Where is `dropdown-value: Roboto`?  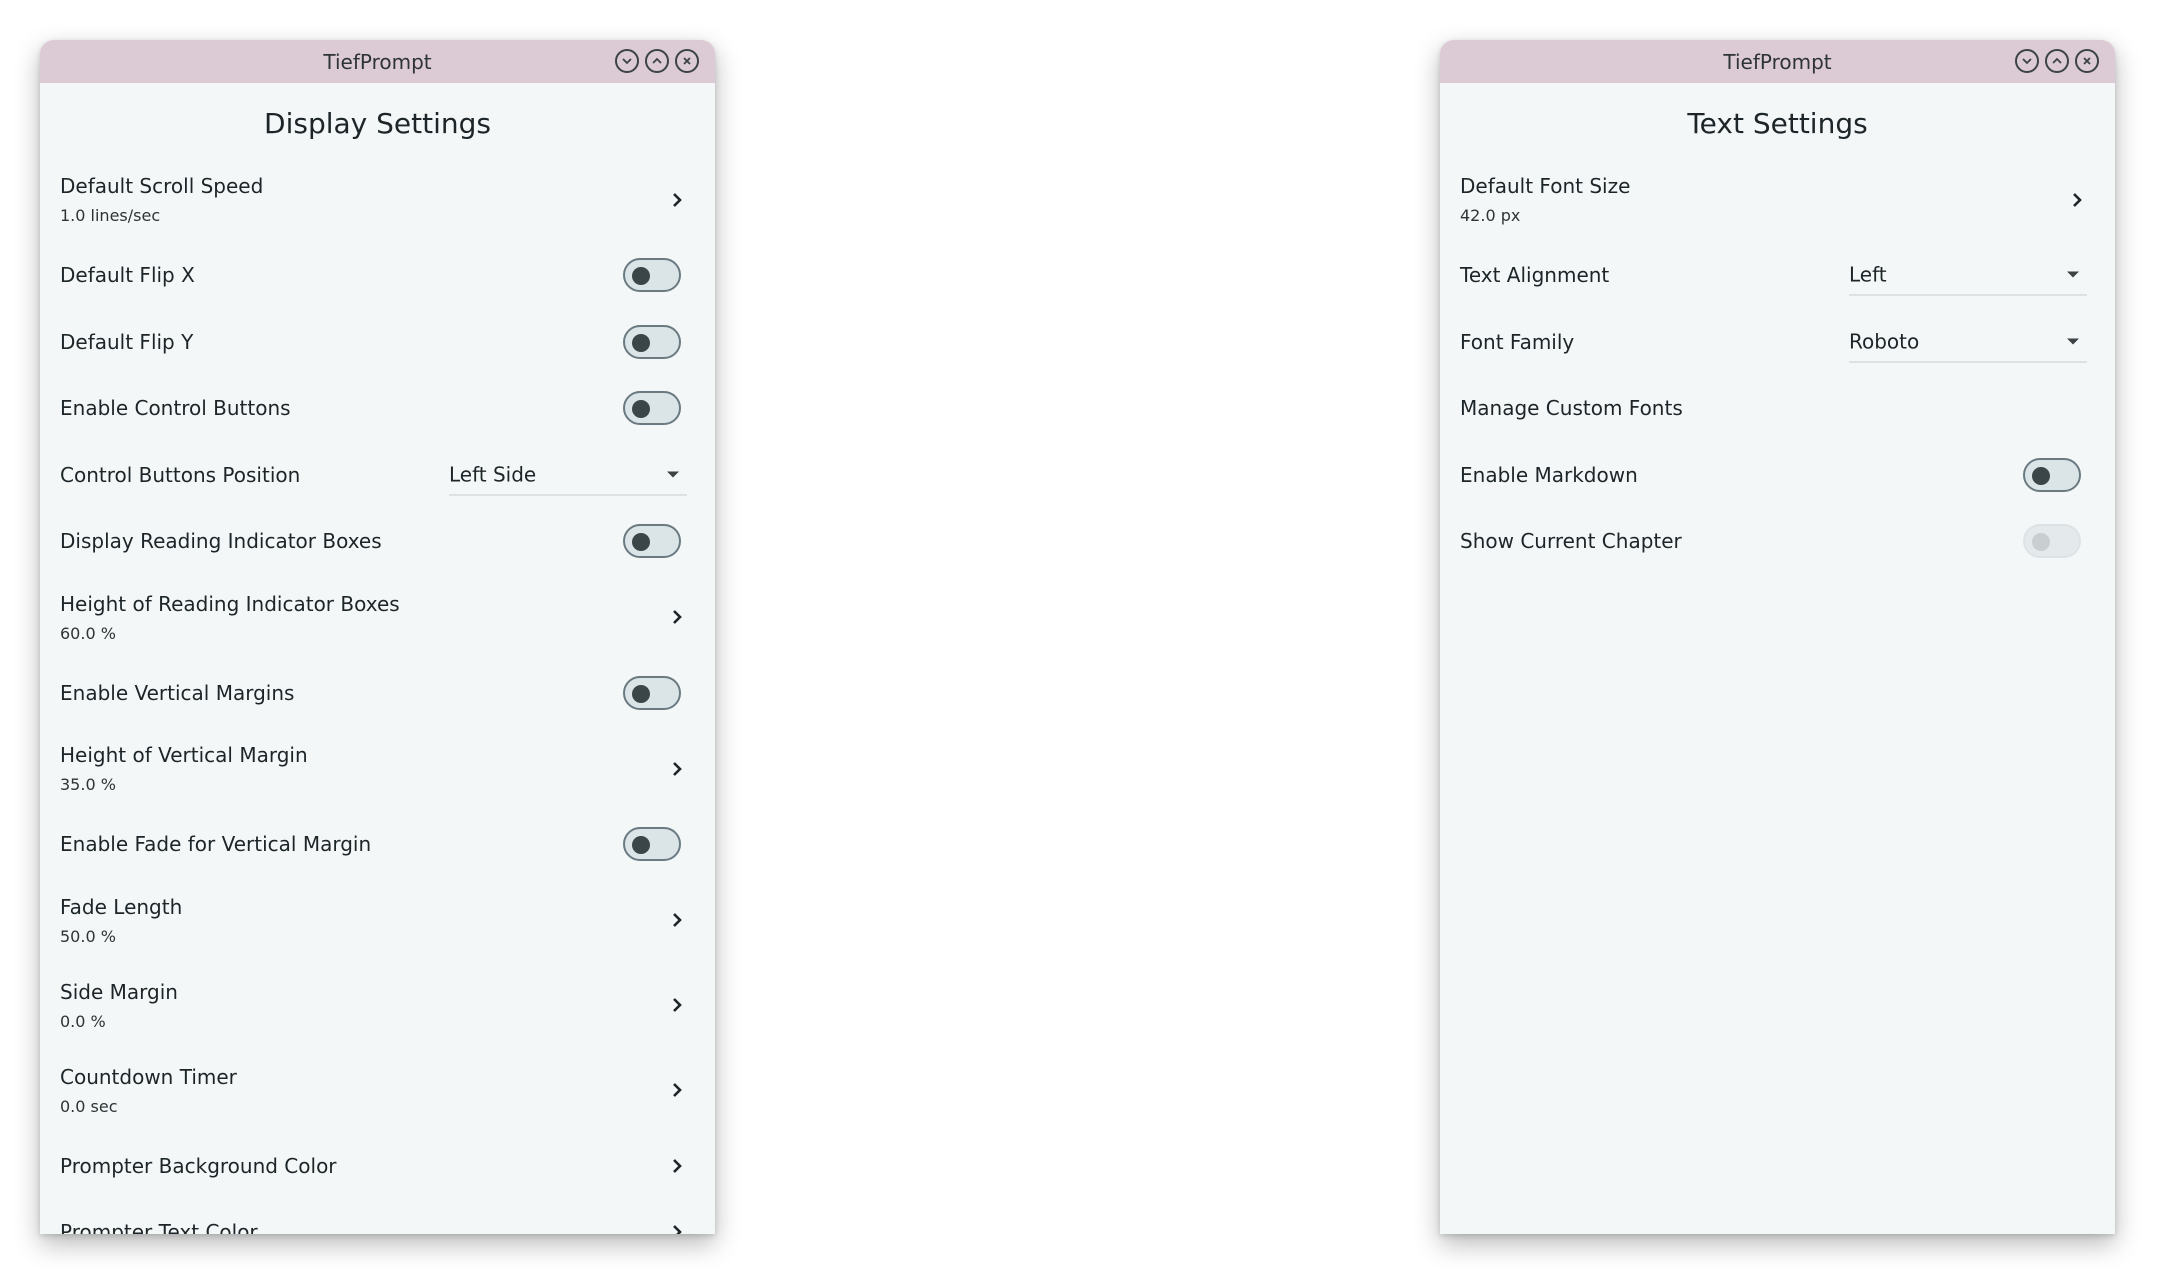
dropdown-value: Roboto is located at coordinates (1884, 341).